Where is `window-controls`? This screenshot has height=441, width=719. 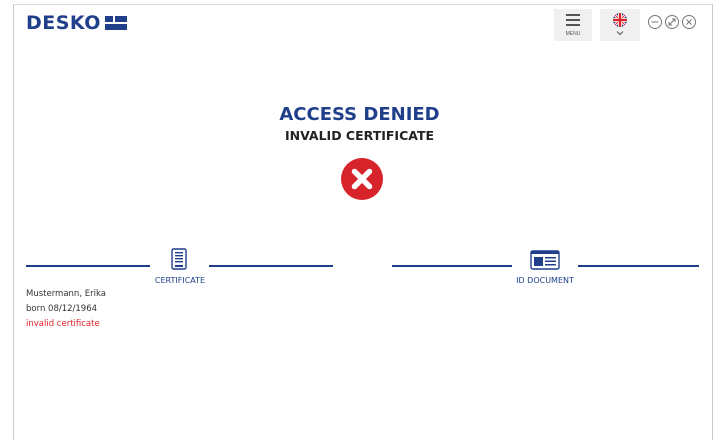 window-controls is located at coordinates (672, 22).